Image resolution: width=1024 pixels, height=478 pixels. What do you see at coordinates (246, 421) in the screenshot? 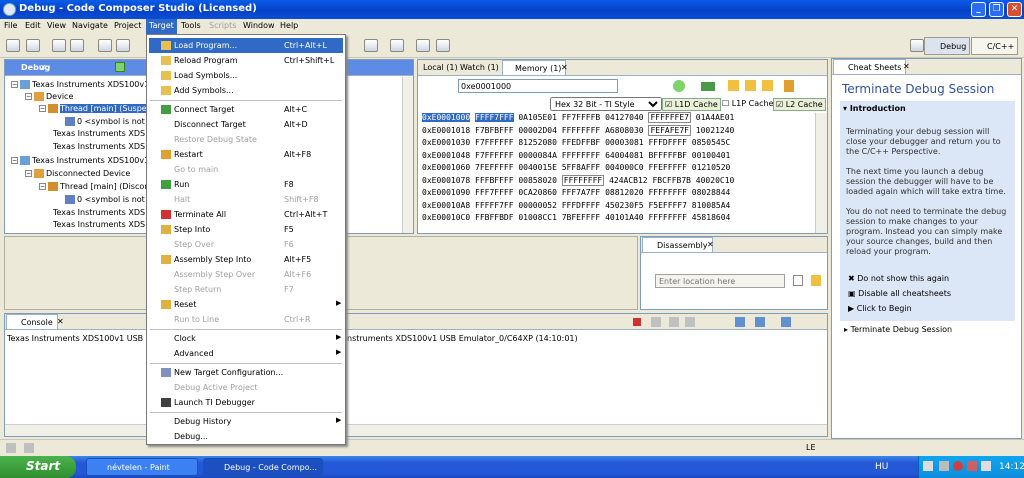
I see `menu-item-debug-history: Debug History ▶` at bounding box center [246, 421].